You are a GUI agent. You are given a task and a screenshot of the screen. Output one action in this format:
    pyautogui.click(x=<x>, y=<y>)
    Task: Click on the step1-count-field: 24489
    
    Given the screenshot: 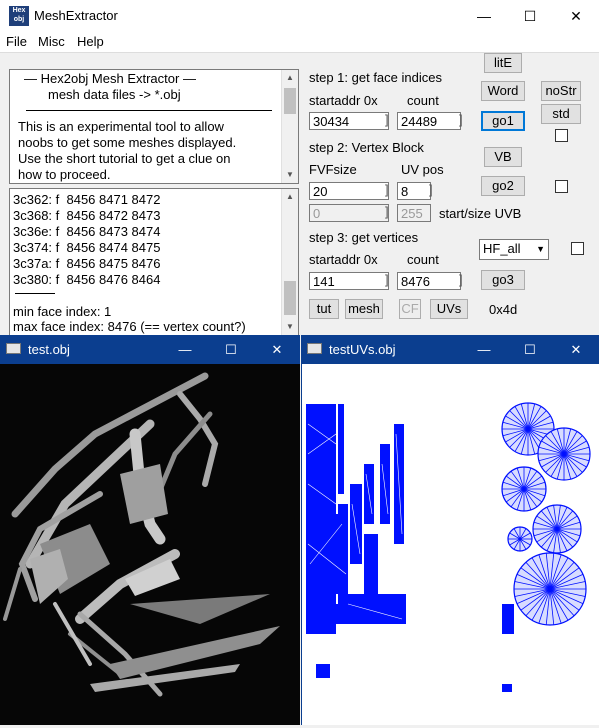 What is the action you would take?
    pyautogui.click(x=429, y=121)
    